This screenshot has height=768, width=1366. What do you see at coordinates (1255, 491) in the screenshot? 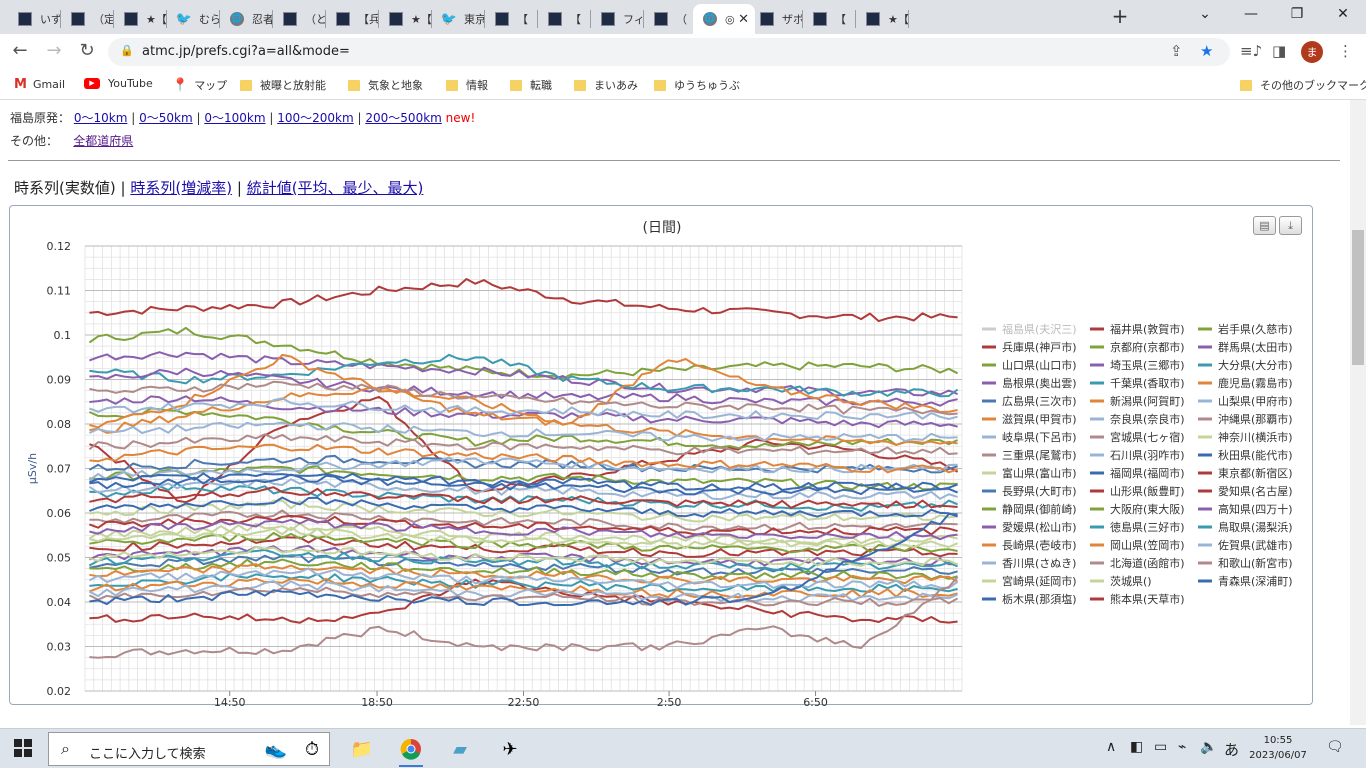
I see `legend-item: 愛知県(名古屋)` at bounding box center [1255, 491].